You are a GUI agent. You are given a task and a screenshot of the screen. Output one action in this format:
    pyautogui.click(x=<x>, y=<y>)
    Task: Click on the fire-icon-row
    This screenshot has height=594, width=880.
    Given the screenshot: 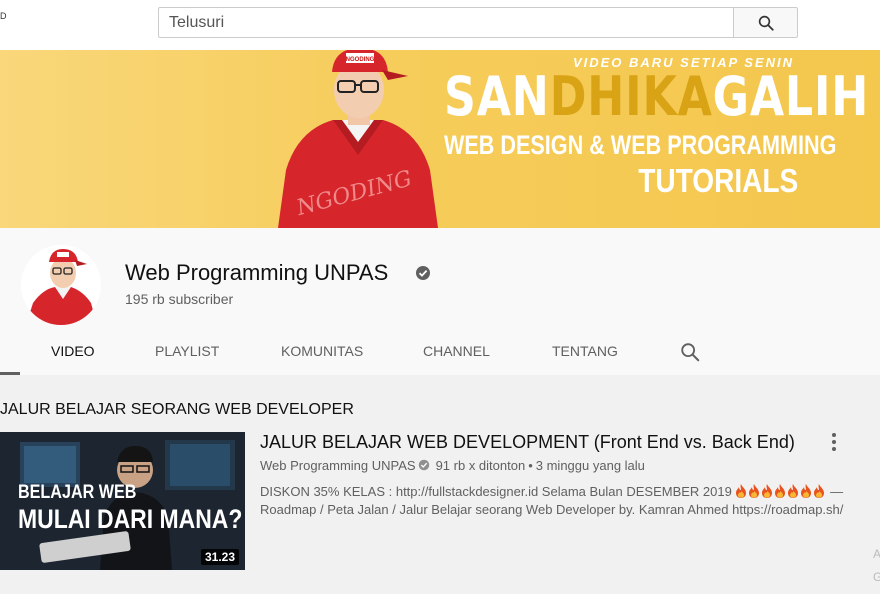 What is the action you would take?
    pyautogui.click(x=780, y=491)
    